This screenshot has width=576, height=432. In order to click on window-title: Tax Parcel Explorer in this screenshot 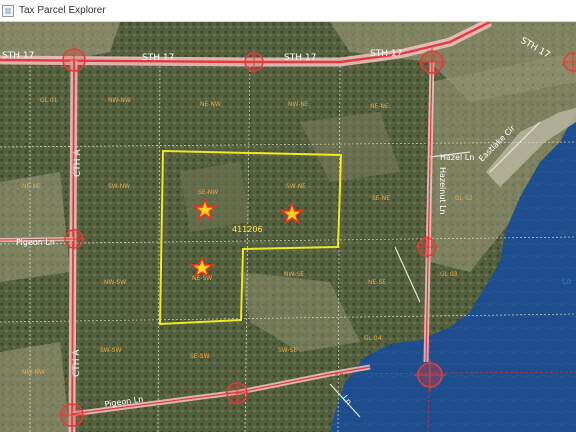, I will do `click(62, 10)`.